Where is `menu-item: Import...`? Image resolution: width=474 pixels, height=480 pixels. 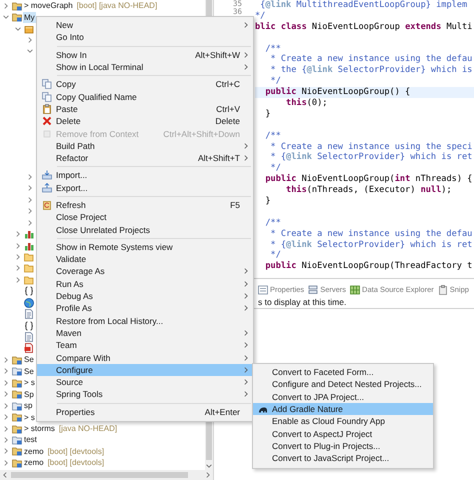
menu-item: Import... is located at coordinates (145, 175).